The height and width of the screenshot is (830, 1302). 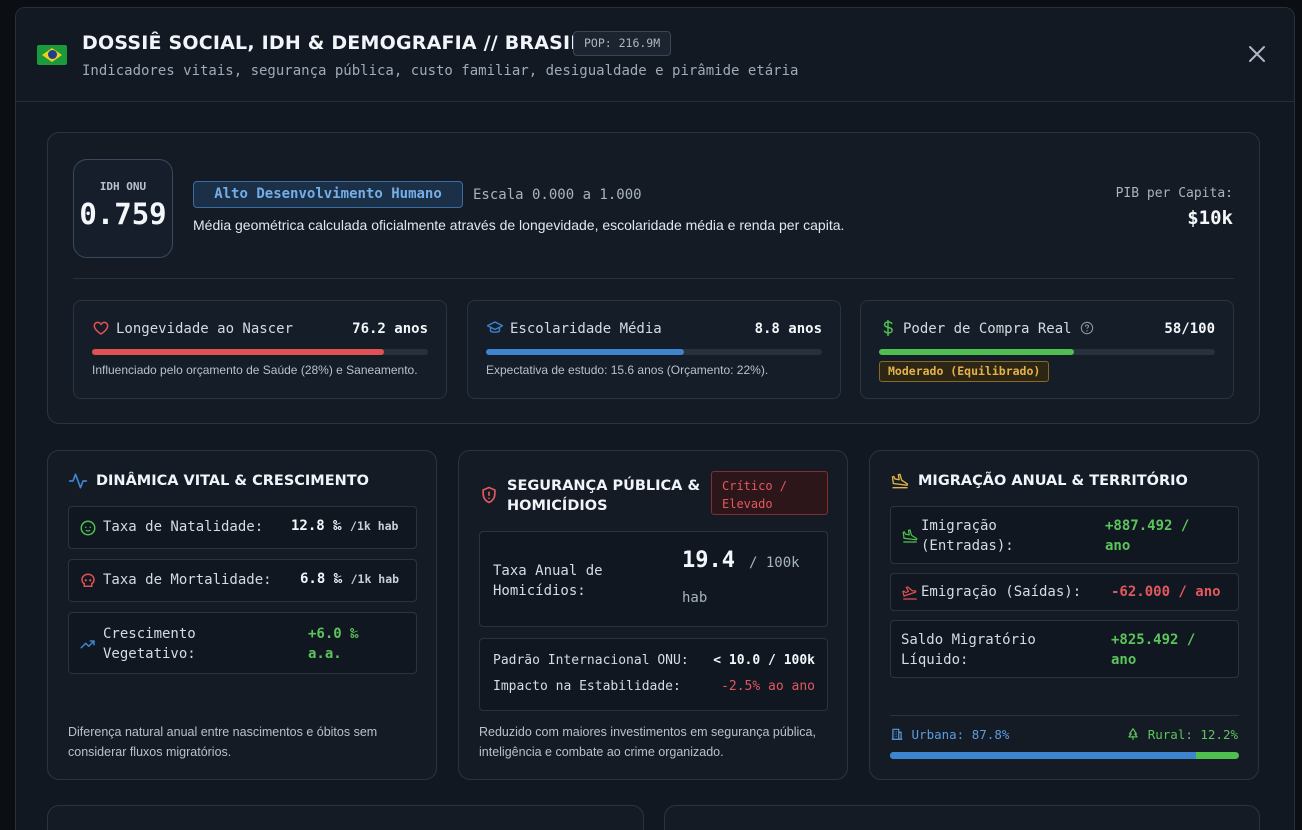 What do you see at coordinates (344, 526) in the screenshot?
I see `row-value: 12.8 ‰ /1k hab` at bounding box center [344, 526].